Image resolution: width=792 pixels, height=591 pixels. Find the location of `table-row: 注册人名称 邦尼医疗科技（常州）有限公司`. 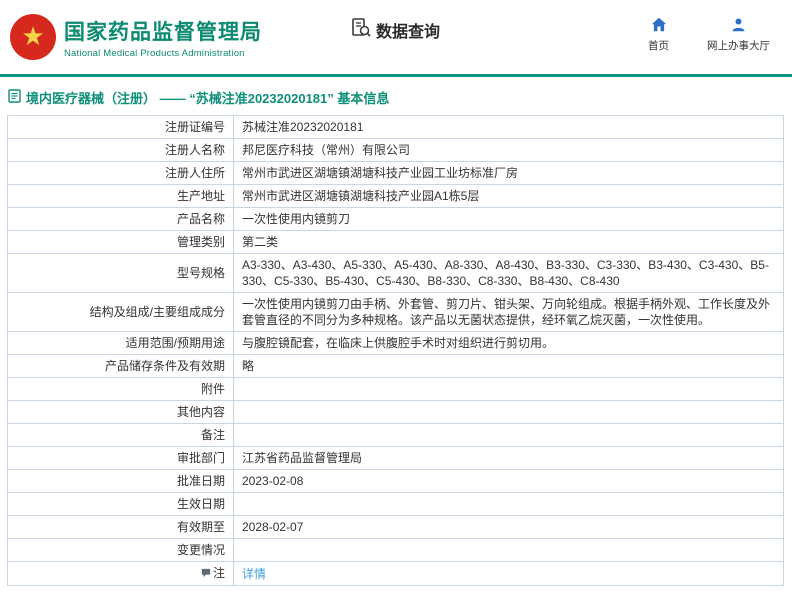

table-row: 注册人名称 邦尼医疗科技（常州）有限公司 is located at coordinates (395, 150).